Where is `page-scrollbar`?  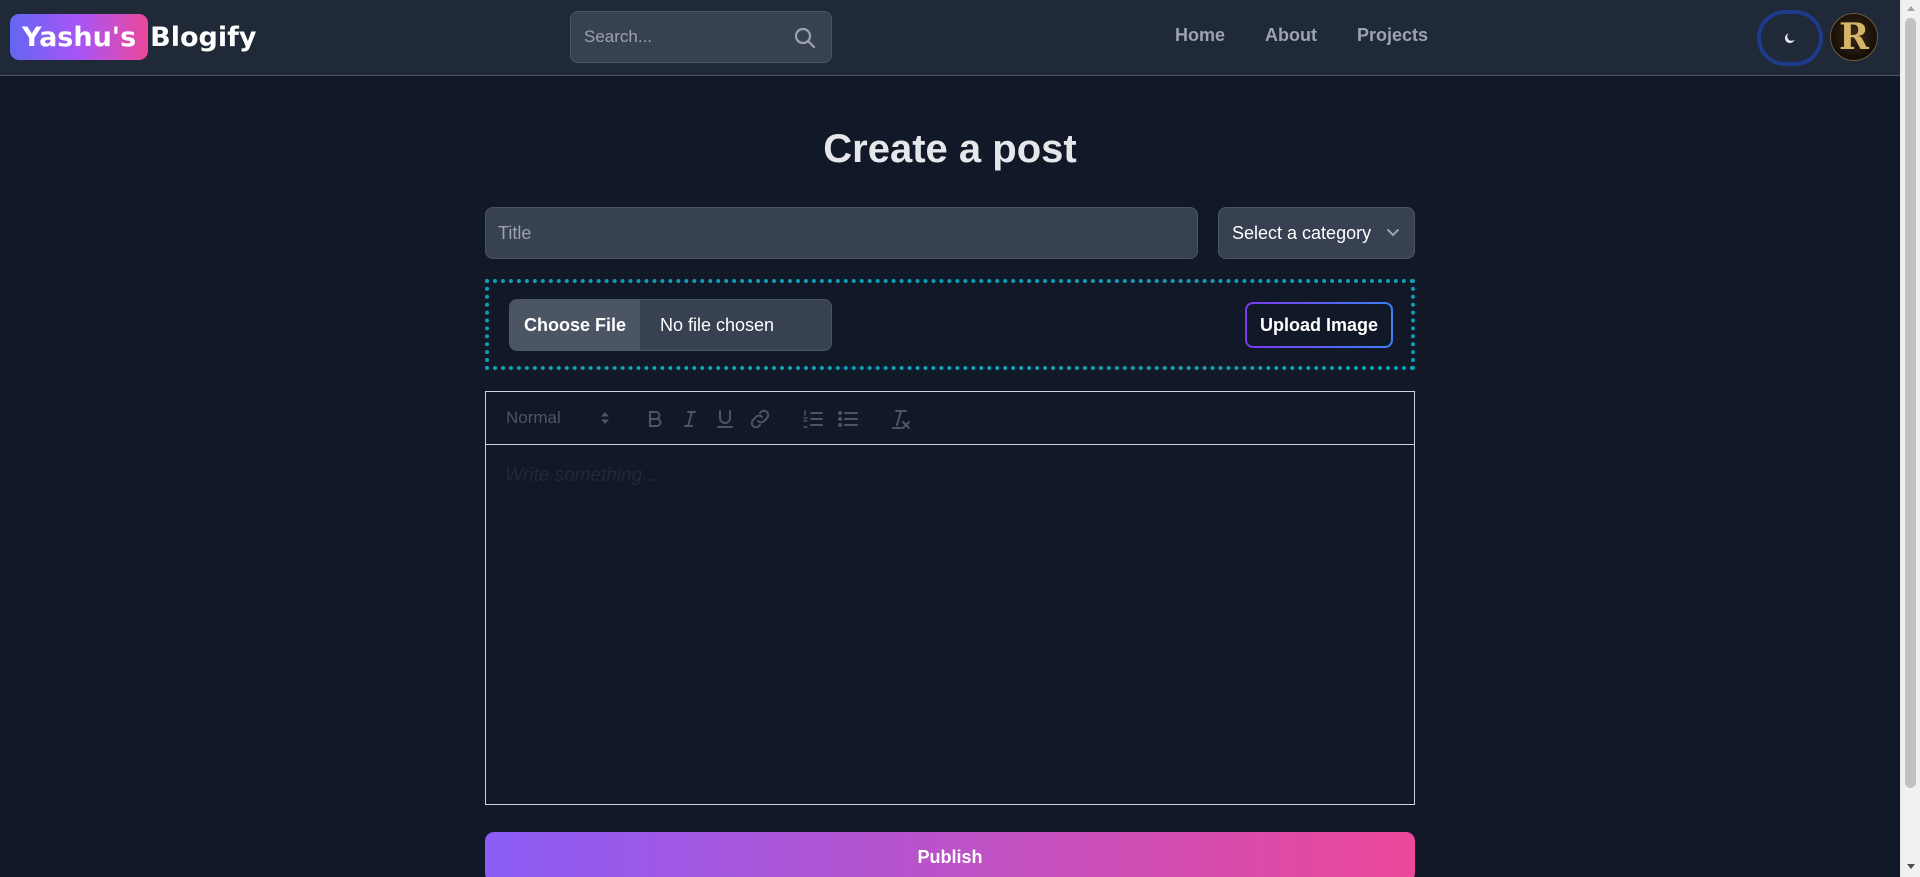 page-scrollbar is located at coordinates (1910, 438).